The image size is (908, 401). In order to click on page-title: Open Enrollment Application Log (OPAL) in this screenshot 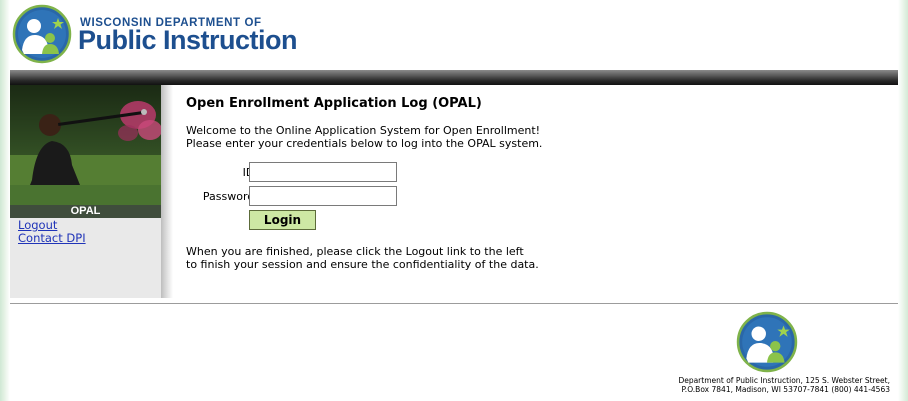, I will do `click(334, 103)`.